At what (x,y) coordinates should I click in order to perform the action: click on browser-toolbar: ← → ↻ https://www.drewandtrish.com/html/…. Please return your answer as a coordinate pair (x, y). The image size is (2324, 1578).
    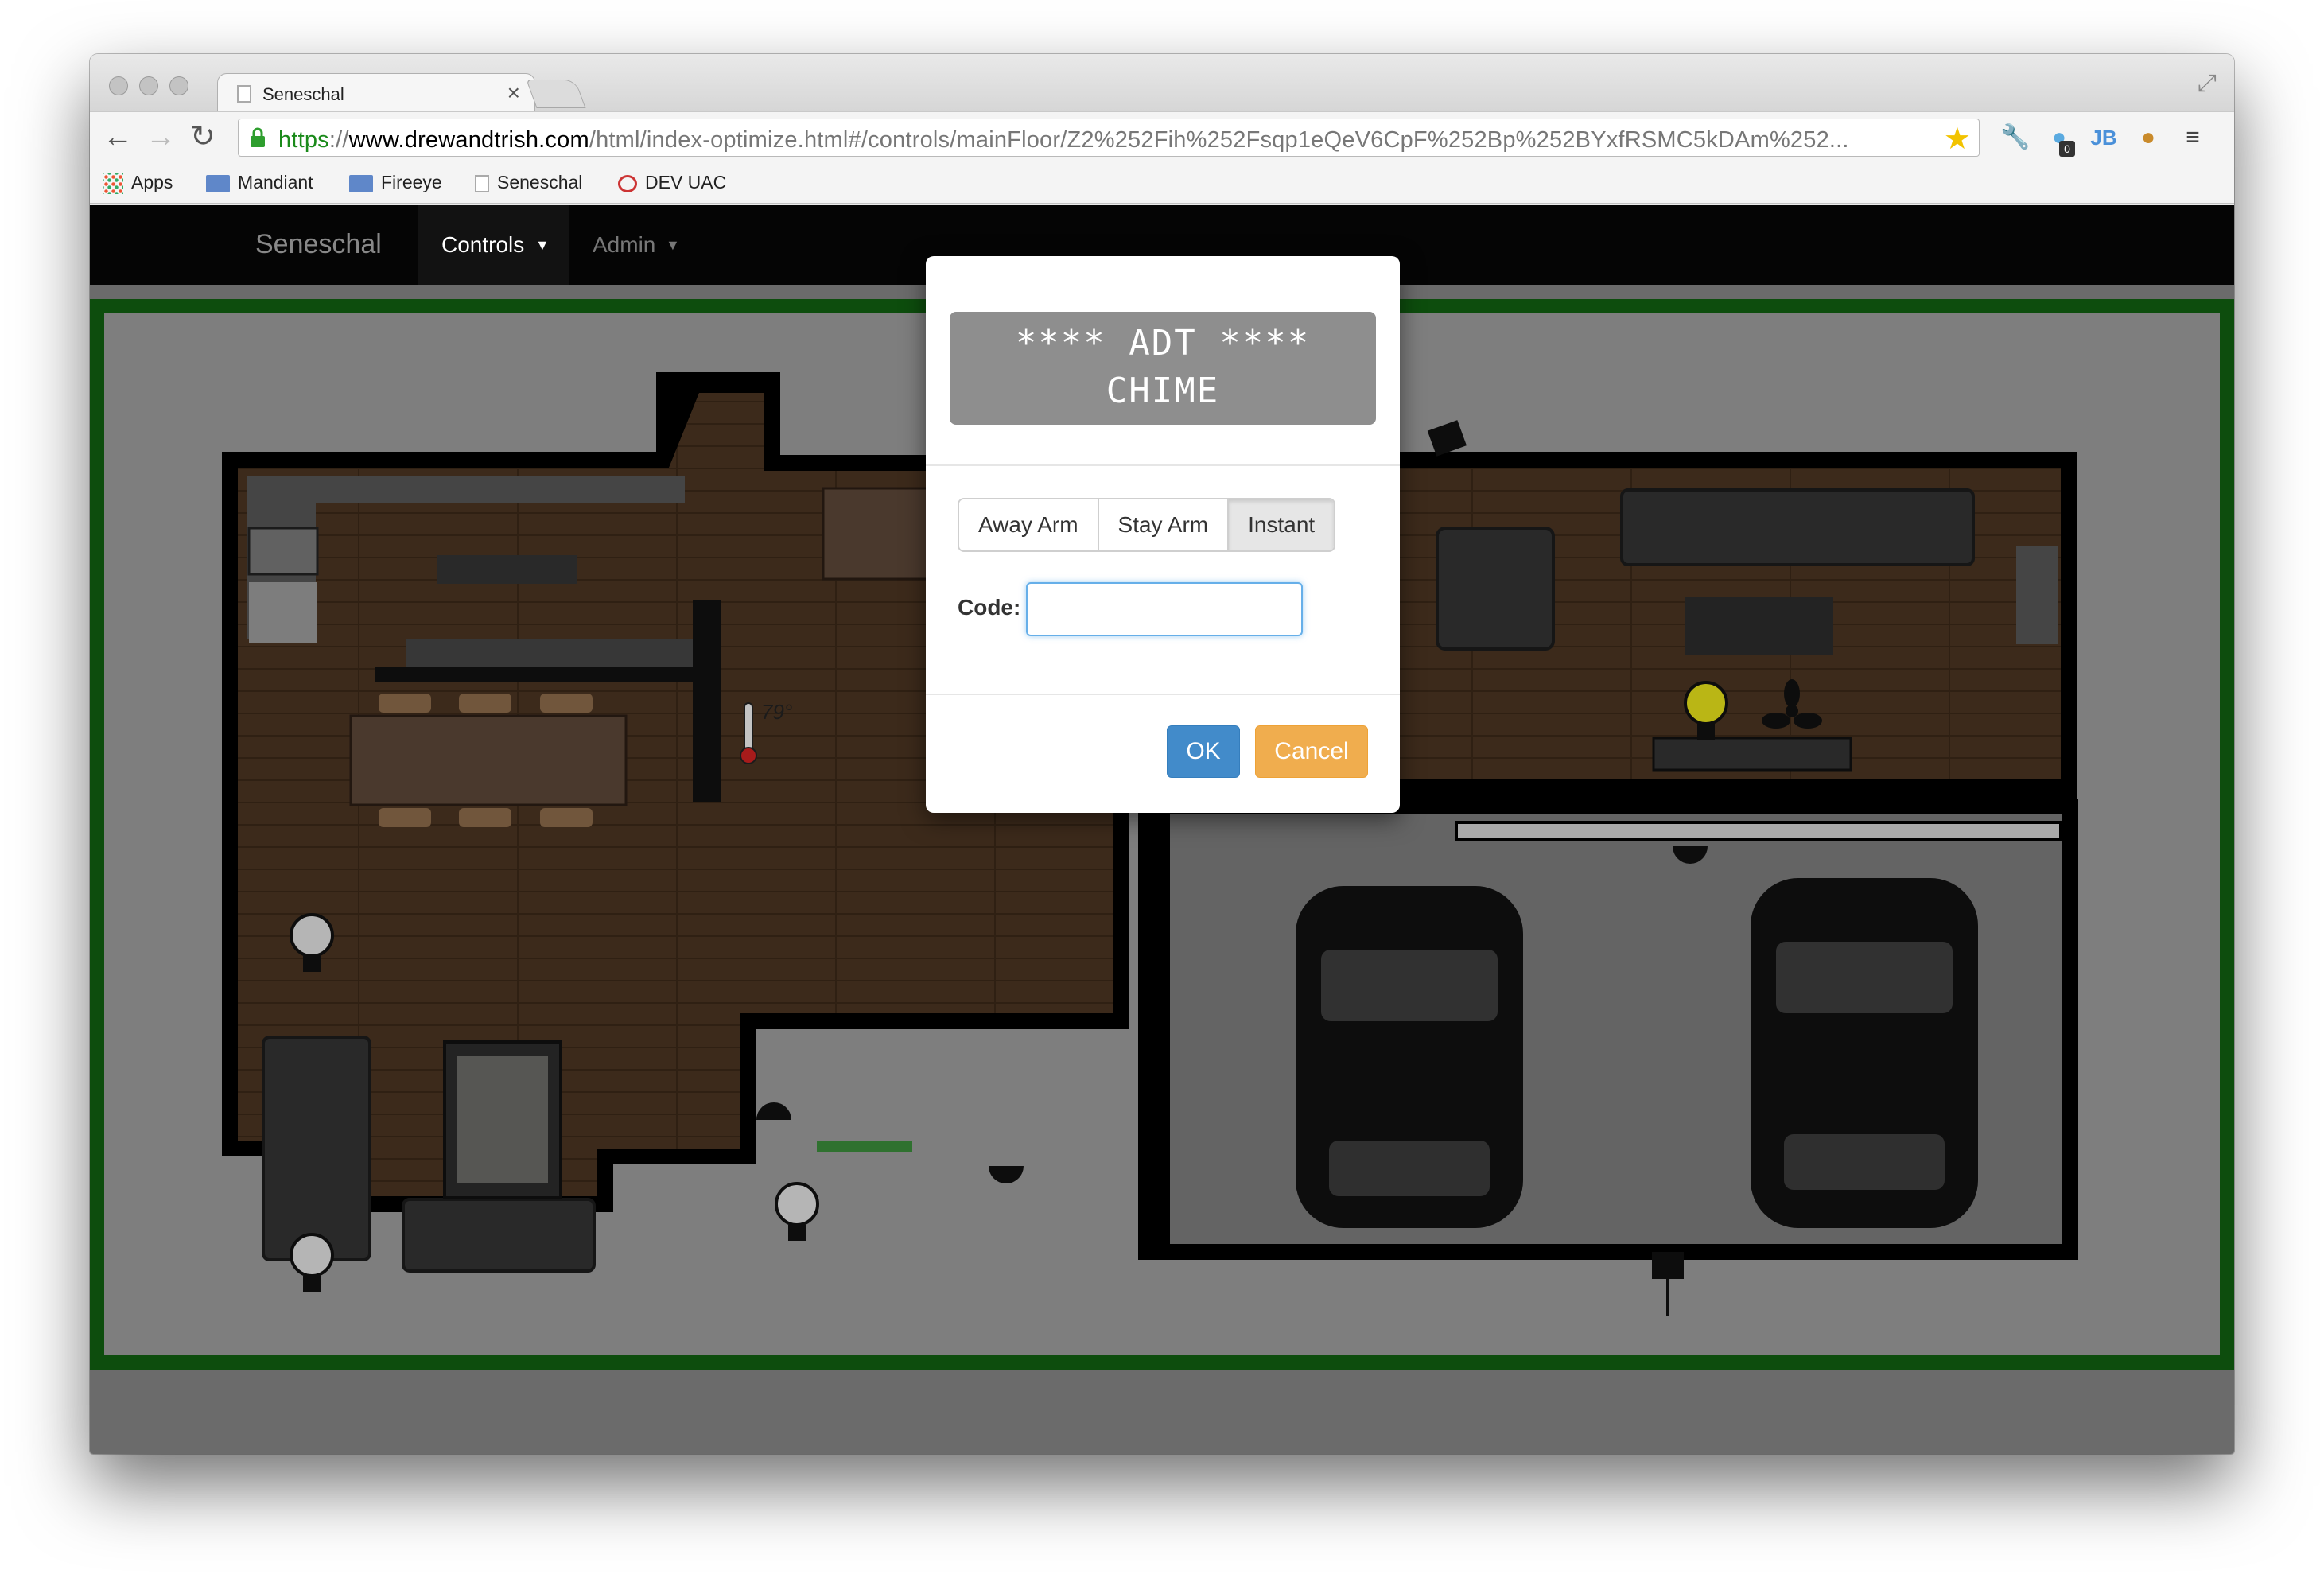
    Looking at the image, I should click on (1162, 136).